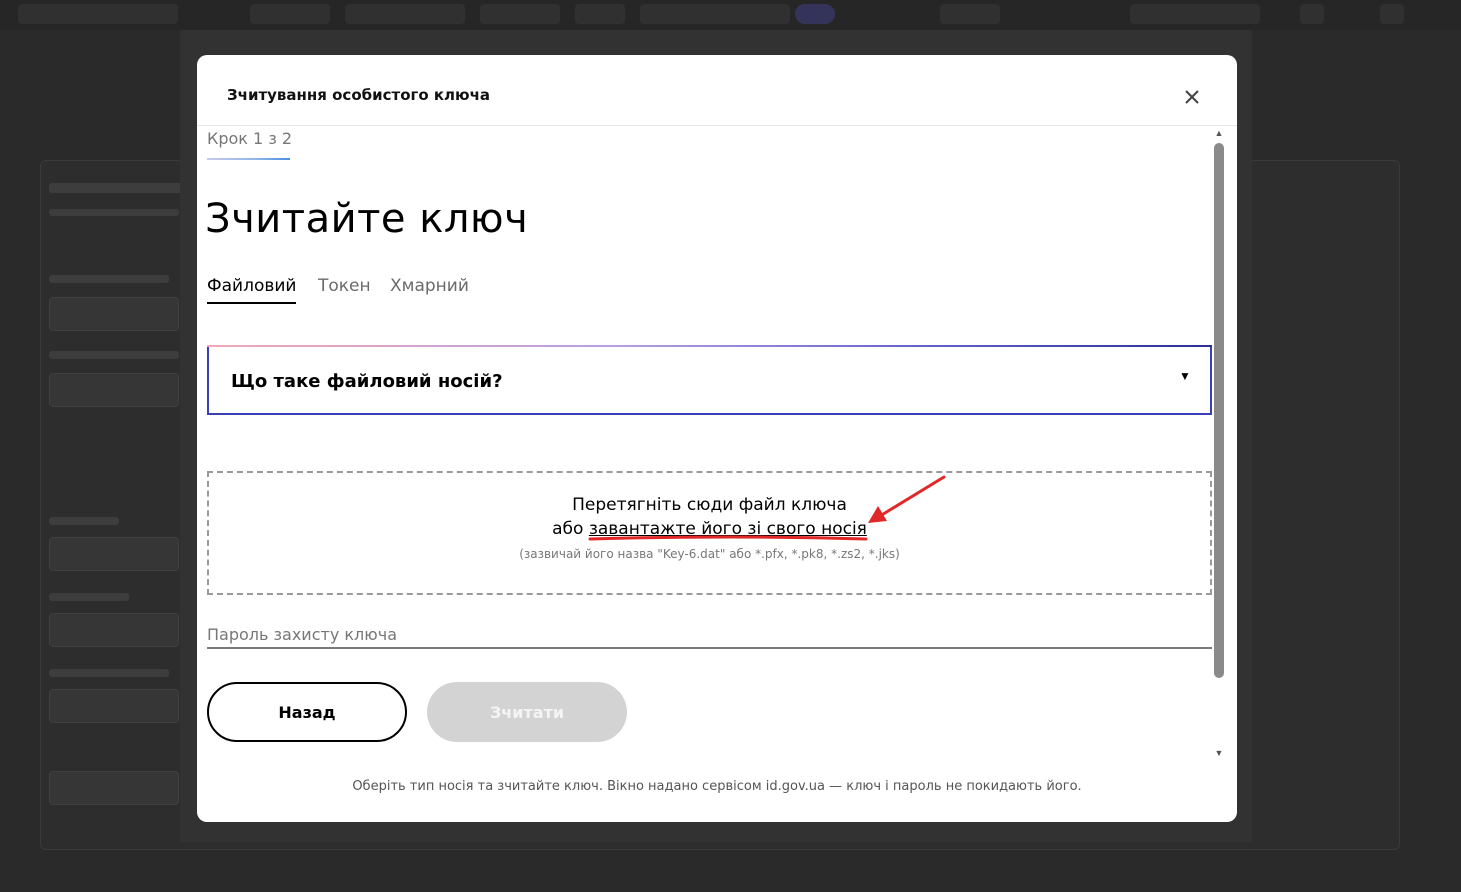 Image resolution: width=1461 pixels, height=892 pixels. I want to click on modal-title: Зчитування особистого ключа, so click(359, 95).